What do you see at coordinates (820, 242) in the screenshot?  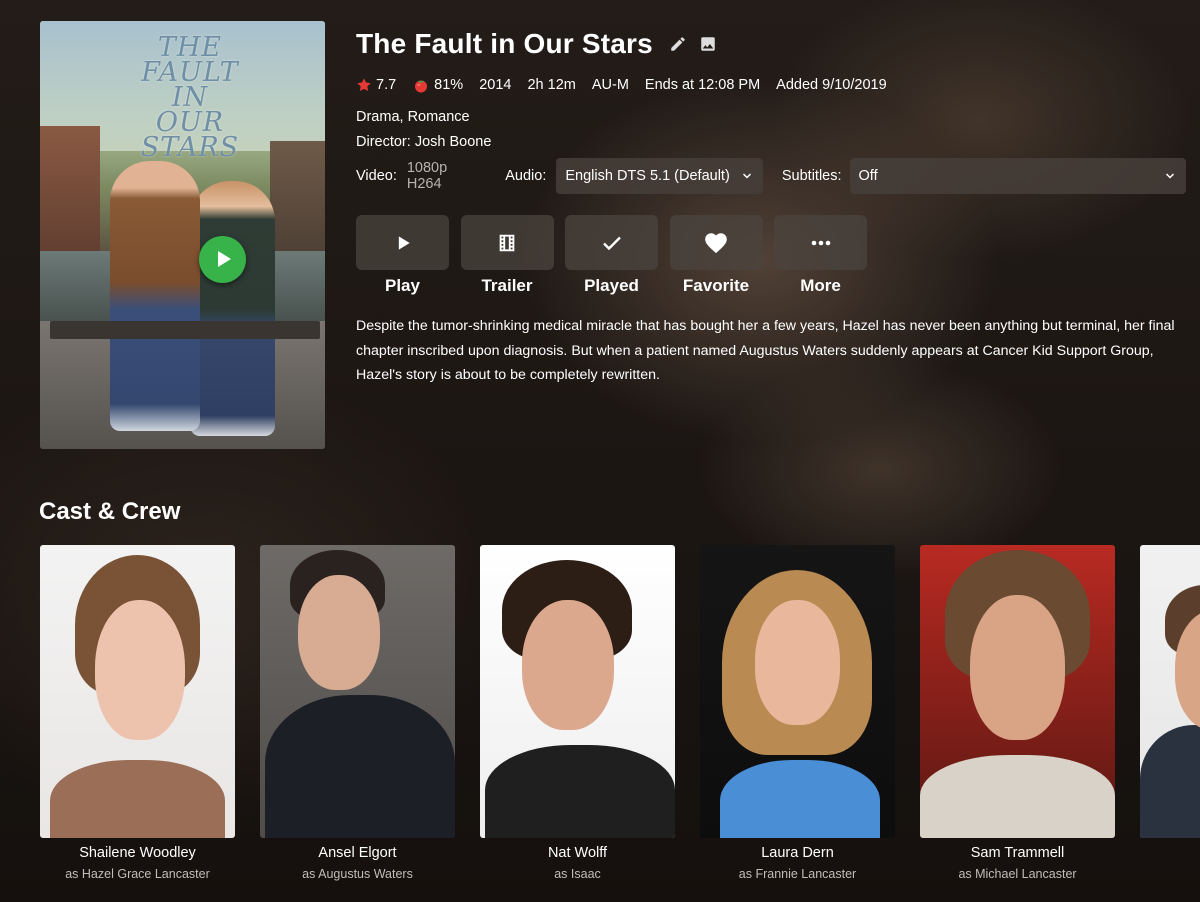 I see `more-icon` at bounding box center [820, 242].